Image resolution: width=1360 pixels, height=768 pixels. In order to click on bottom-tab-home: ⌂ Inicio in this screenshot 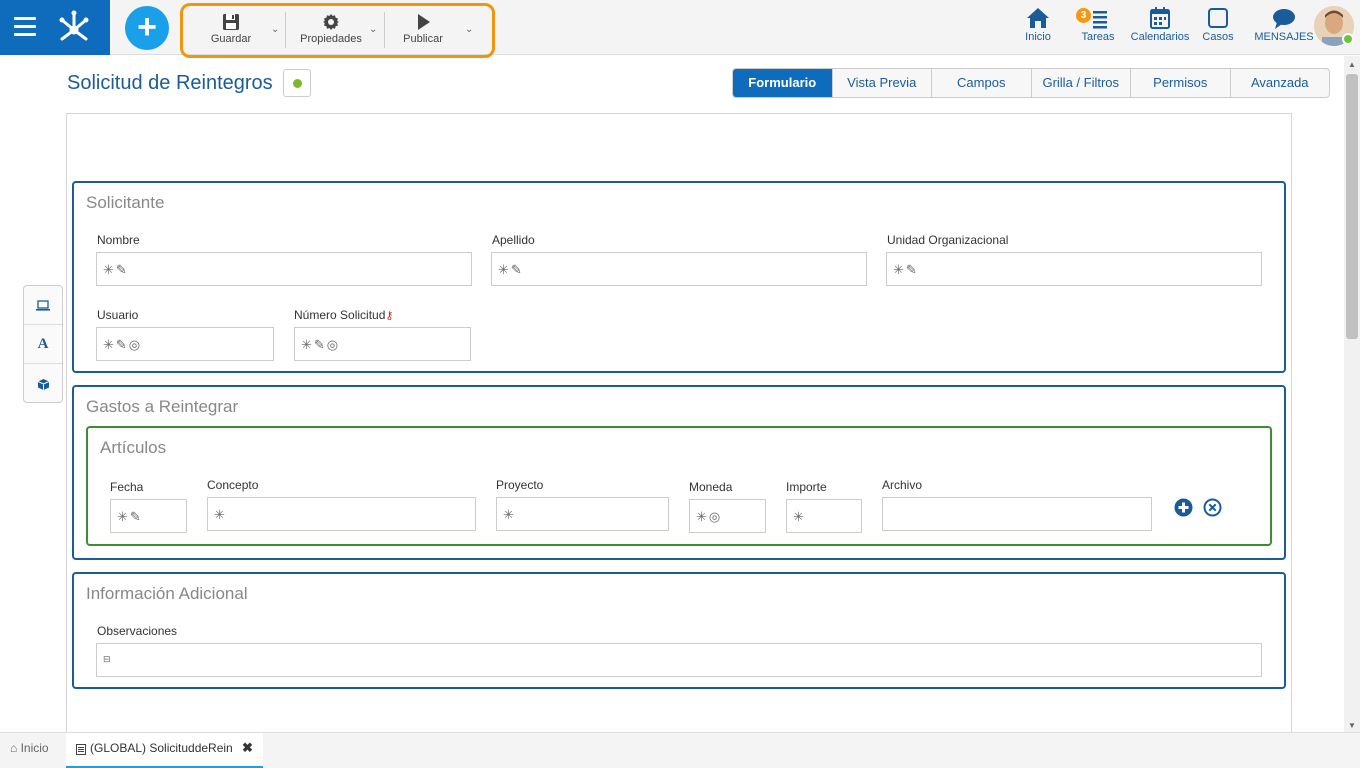, I will do `click(29, 748)`.